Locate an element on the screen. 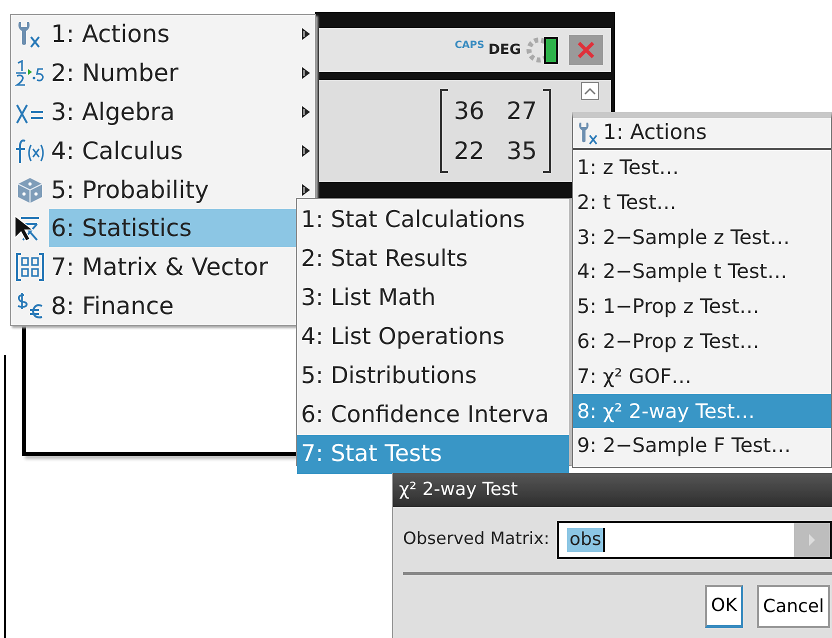 The width and height of the screenshot is (832, 638). menu-item: 4: List Operations is located at coordinates (433, 337).